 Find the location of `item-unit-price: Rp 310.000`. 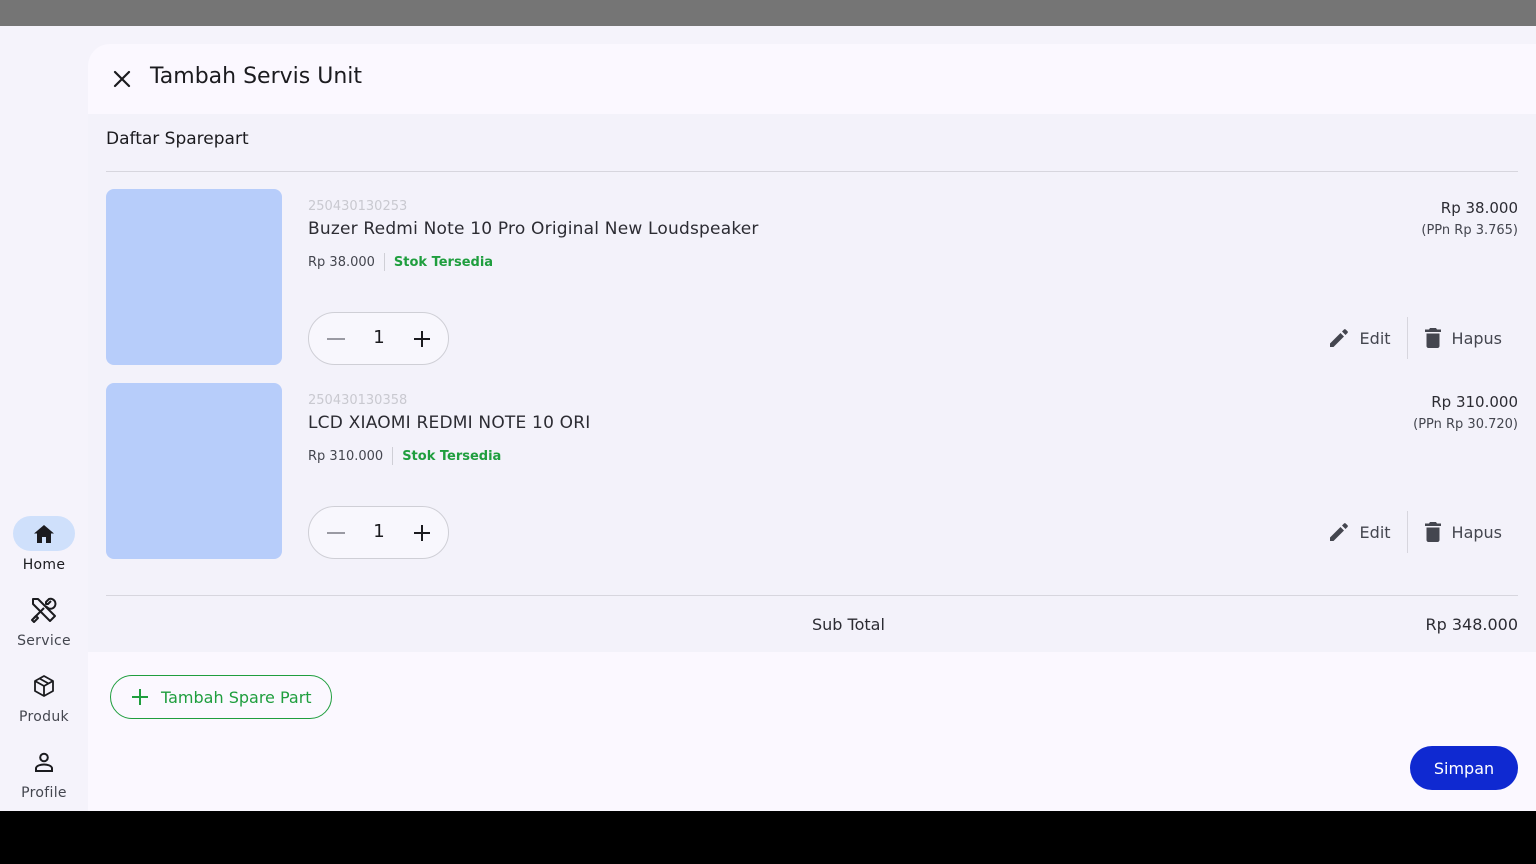

item-unit-price: Rp 310.000 is located at coordinates (346, 456).